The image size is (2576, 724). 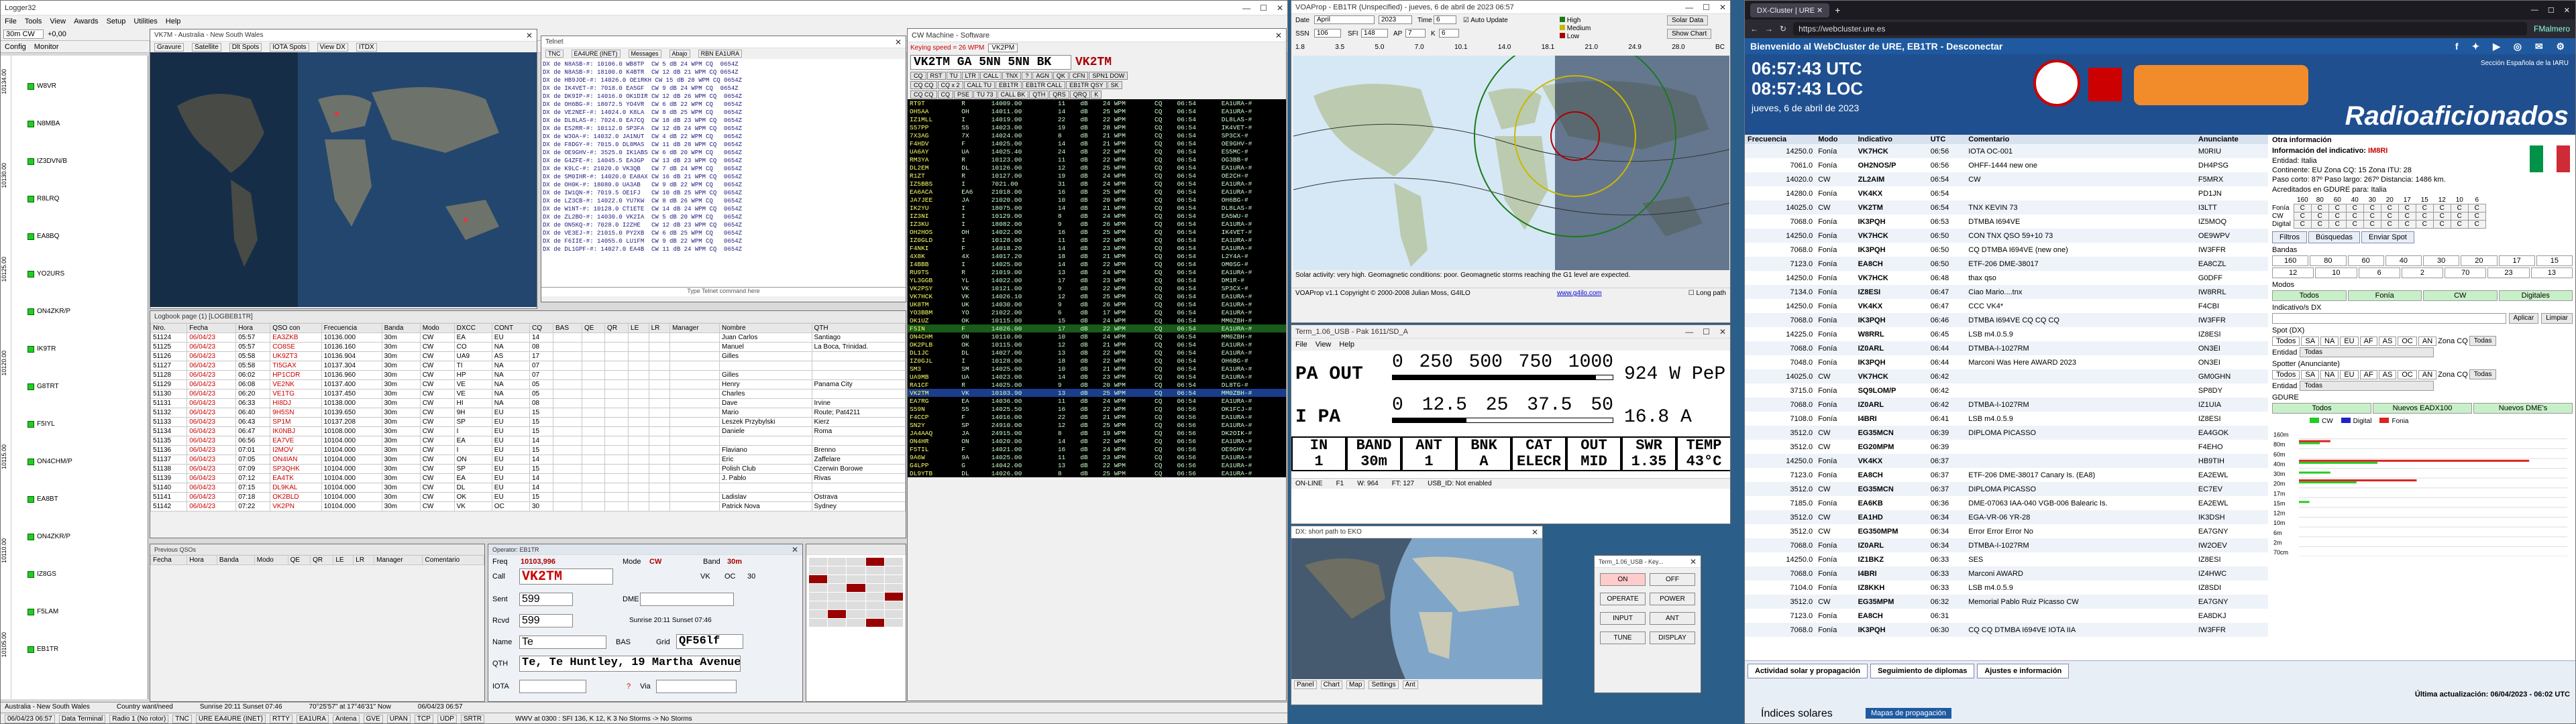 I want to click on spots-header: Comentario, so click(x=2081, y=139).